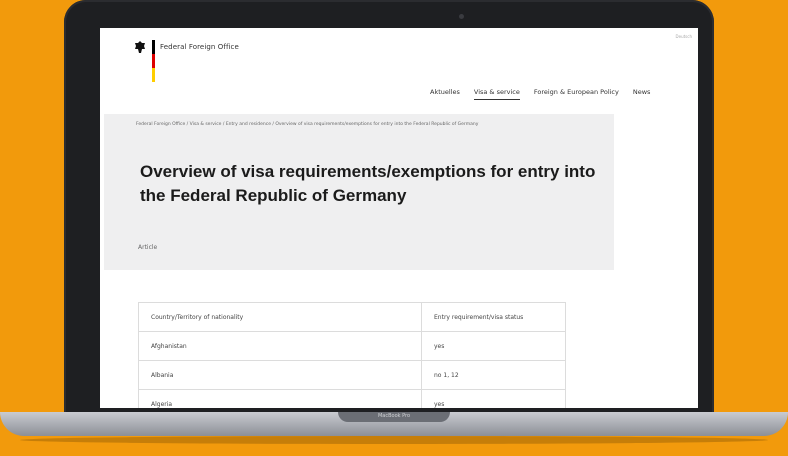 Image resolution: width=788 pixels, height=456 pixels. Describe the element at coordinates (446, 375) in the screenshot. I see `table-cell: no 1, 12` at that location.